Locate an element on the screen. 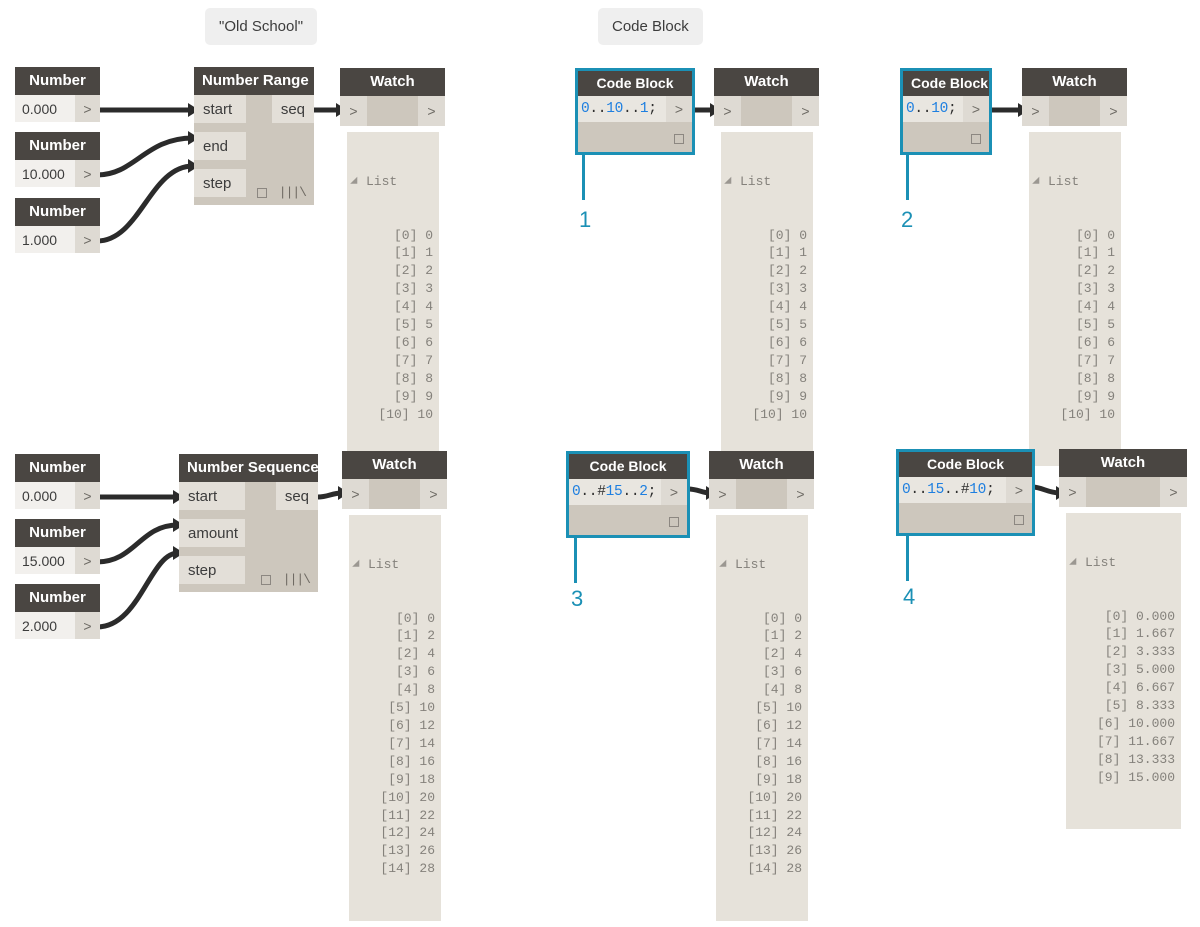 The width and height of the screenshot is (1200, 927). number-input: 2.000 is located at coordinates (45, 625).